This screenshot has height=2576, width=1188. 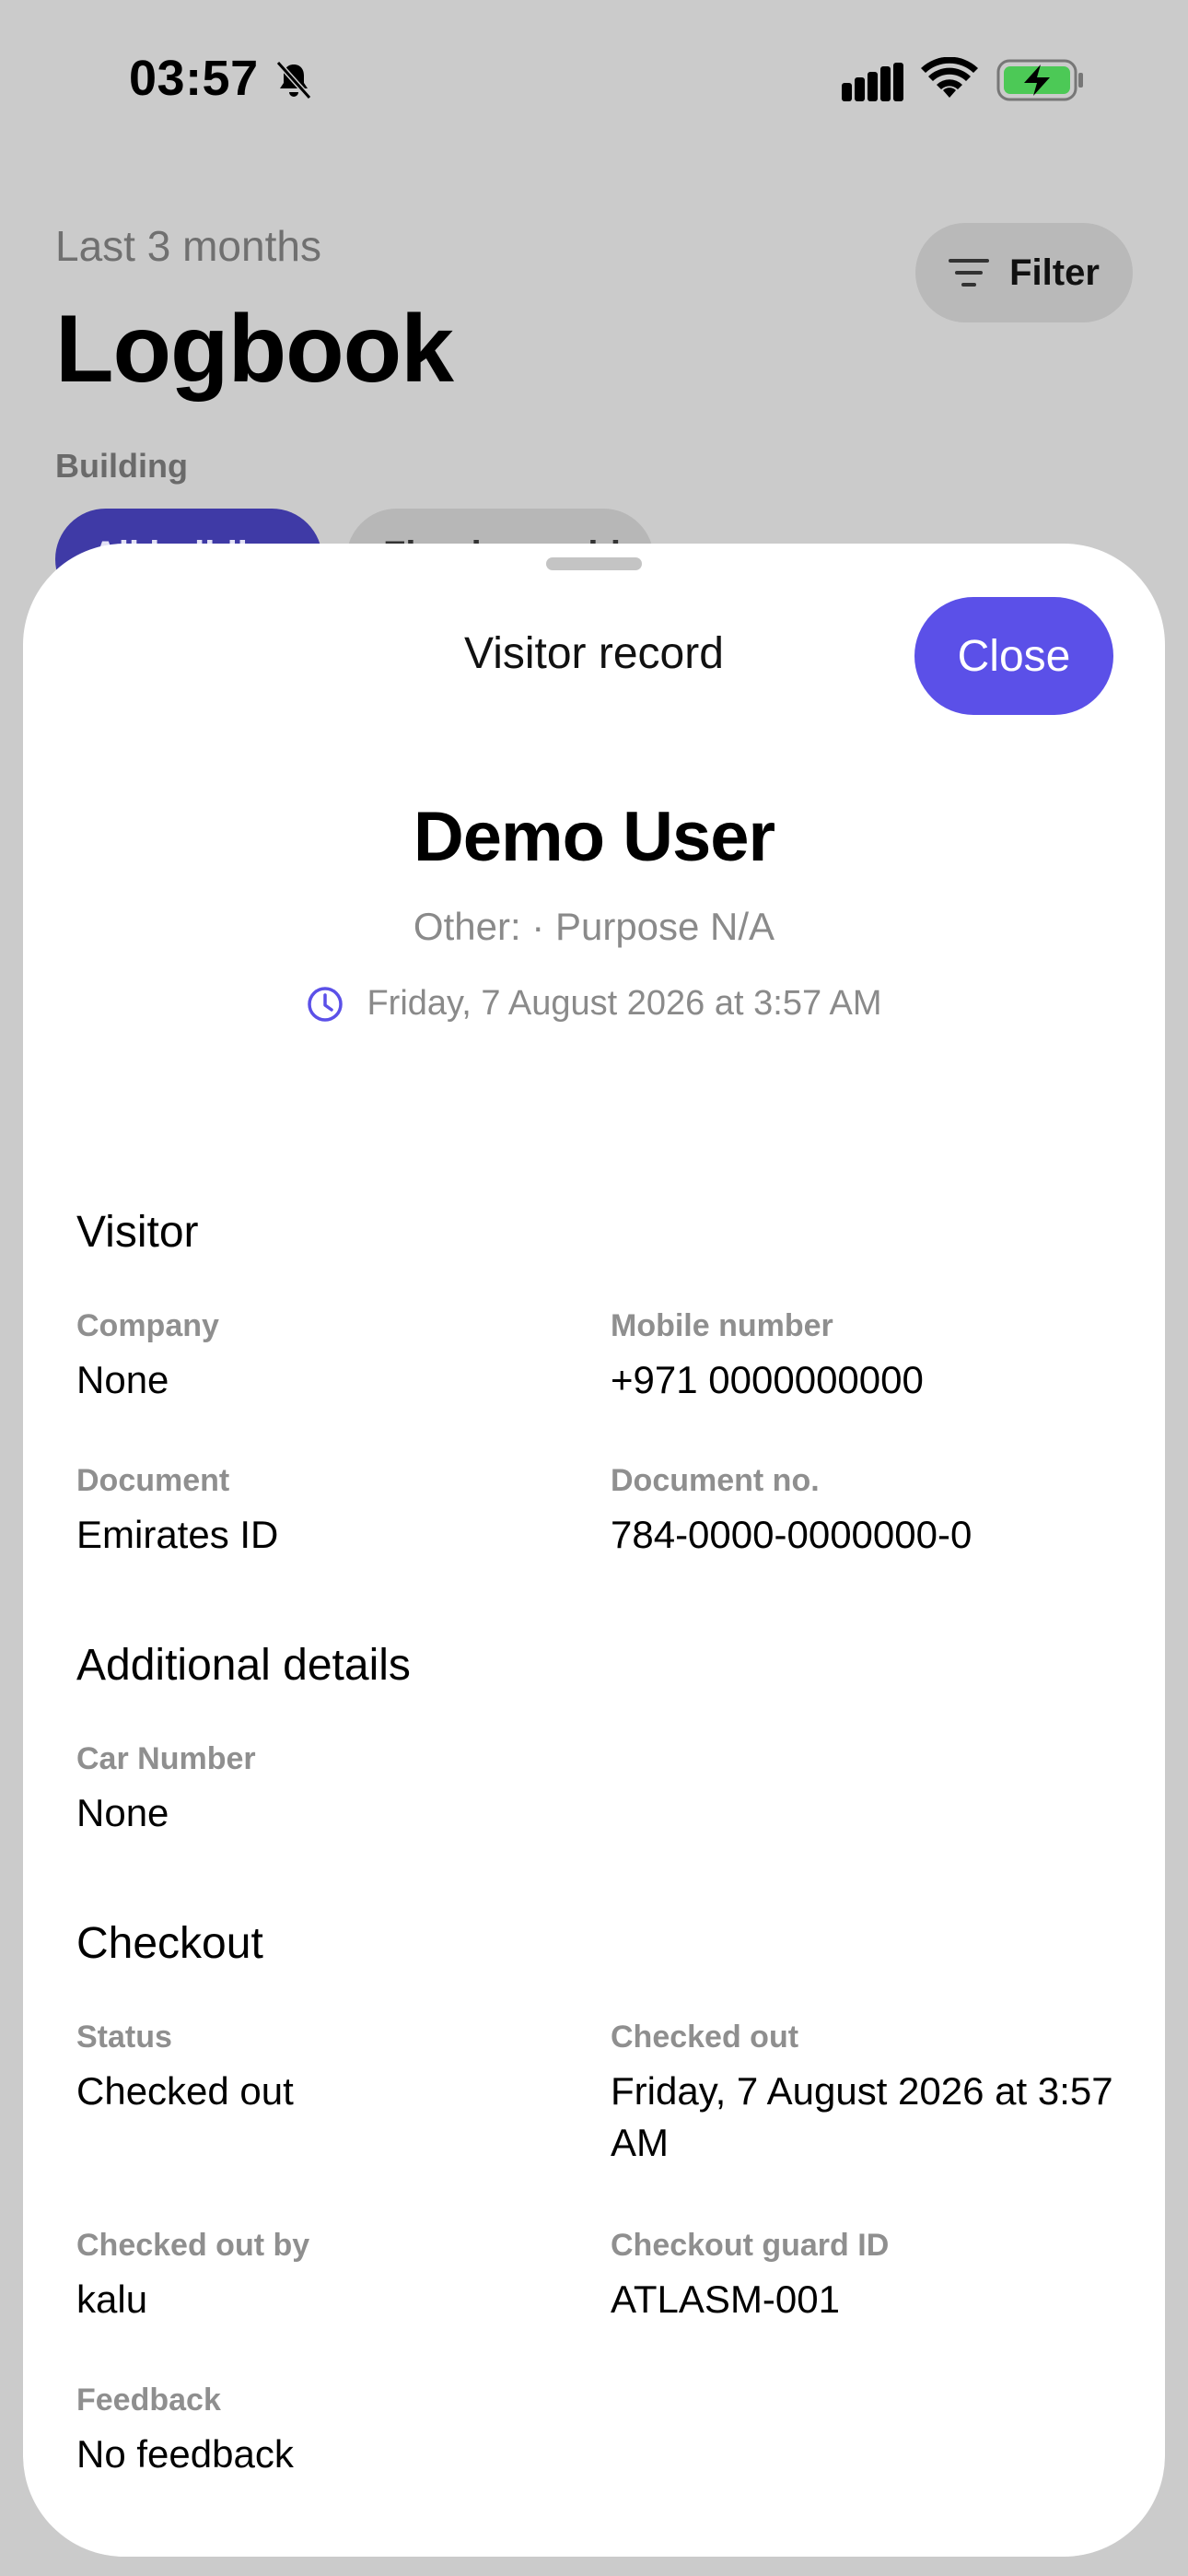 I want to click on sheet-grabber, so click(x=594, y=563).